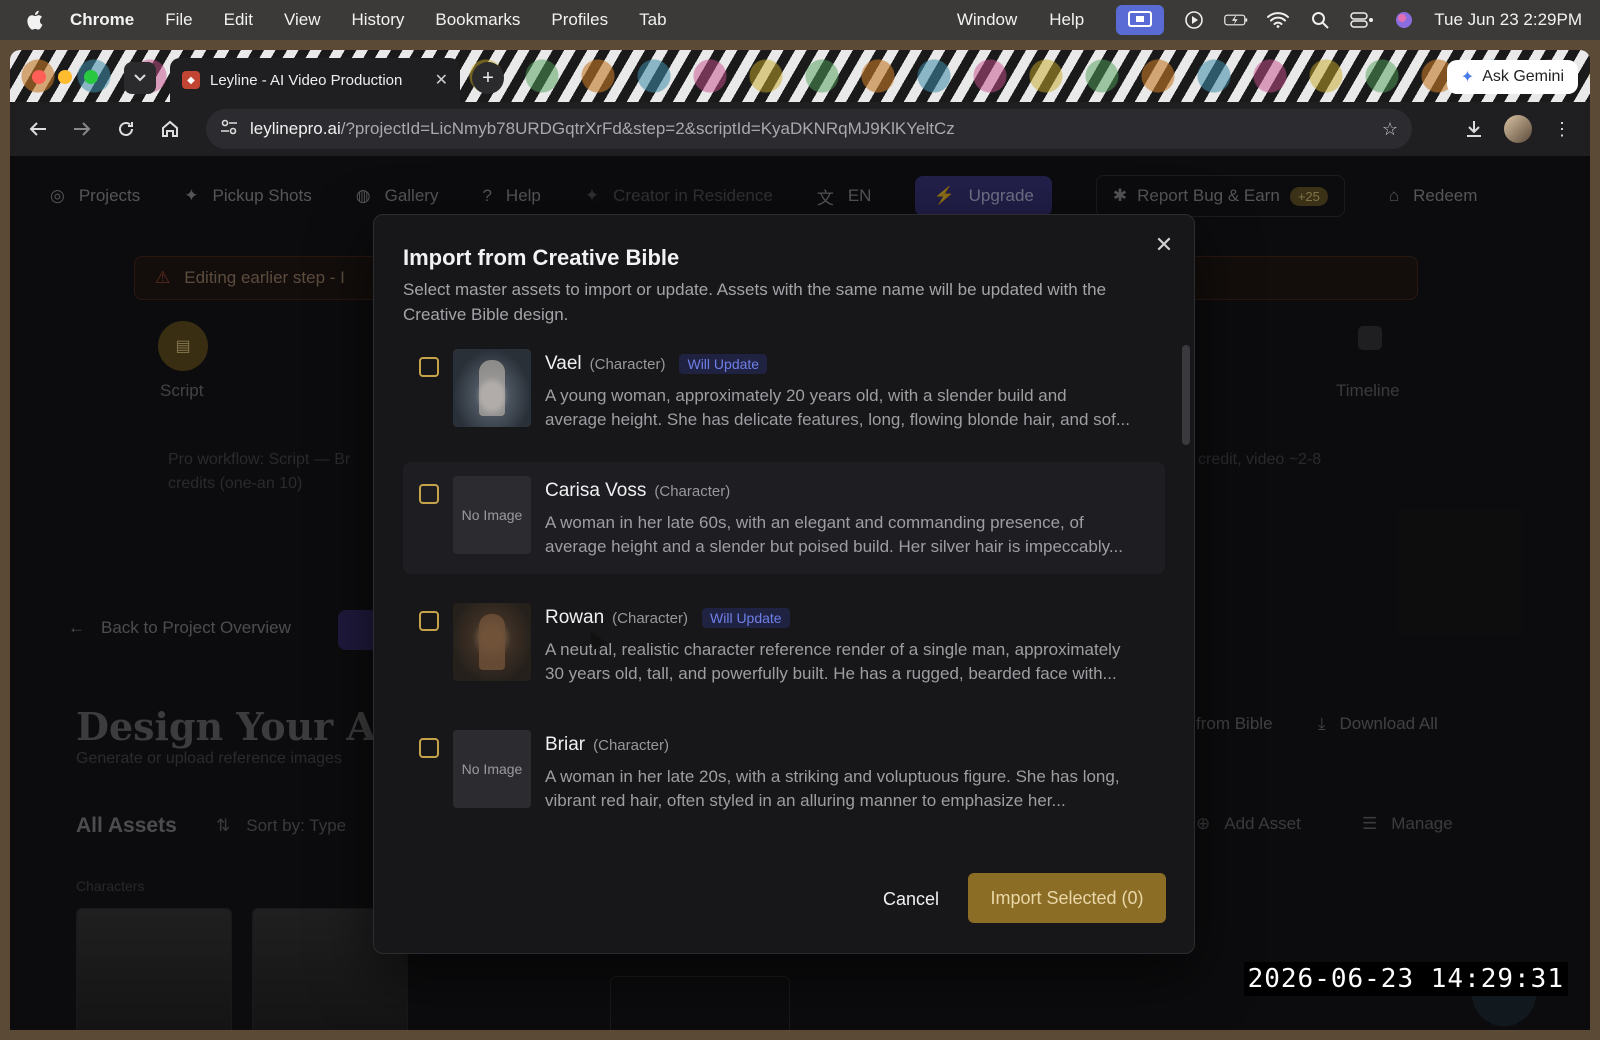  I want to click on close-modal-icon: ✕, so click(1164, 245).